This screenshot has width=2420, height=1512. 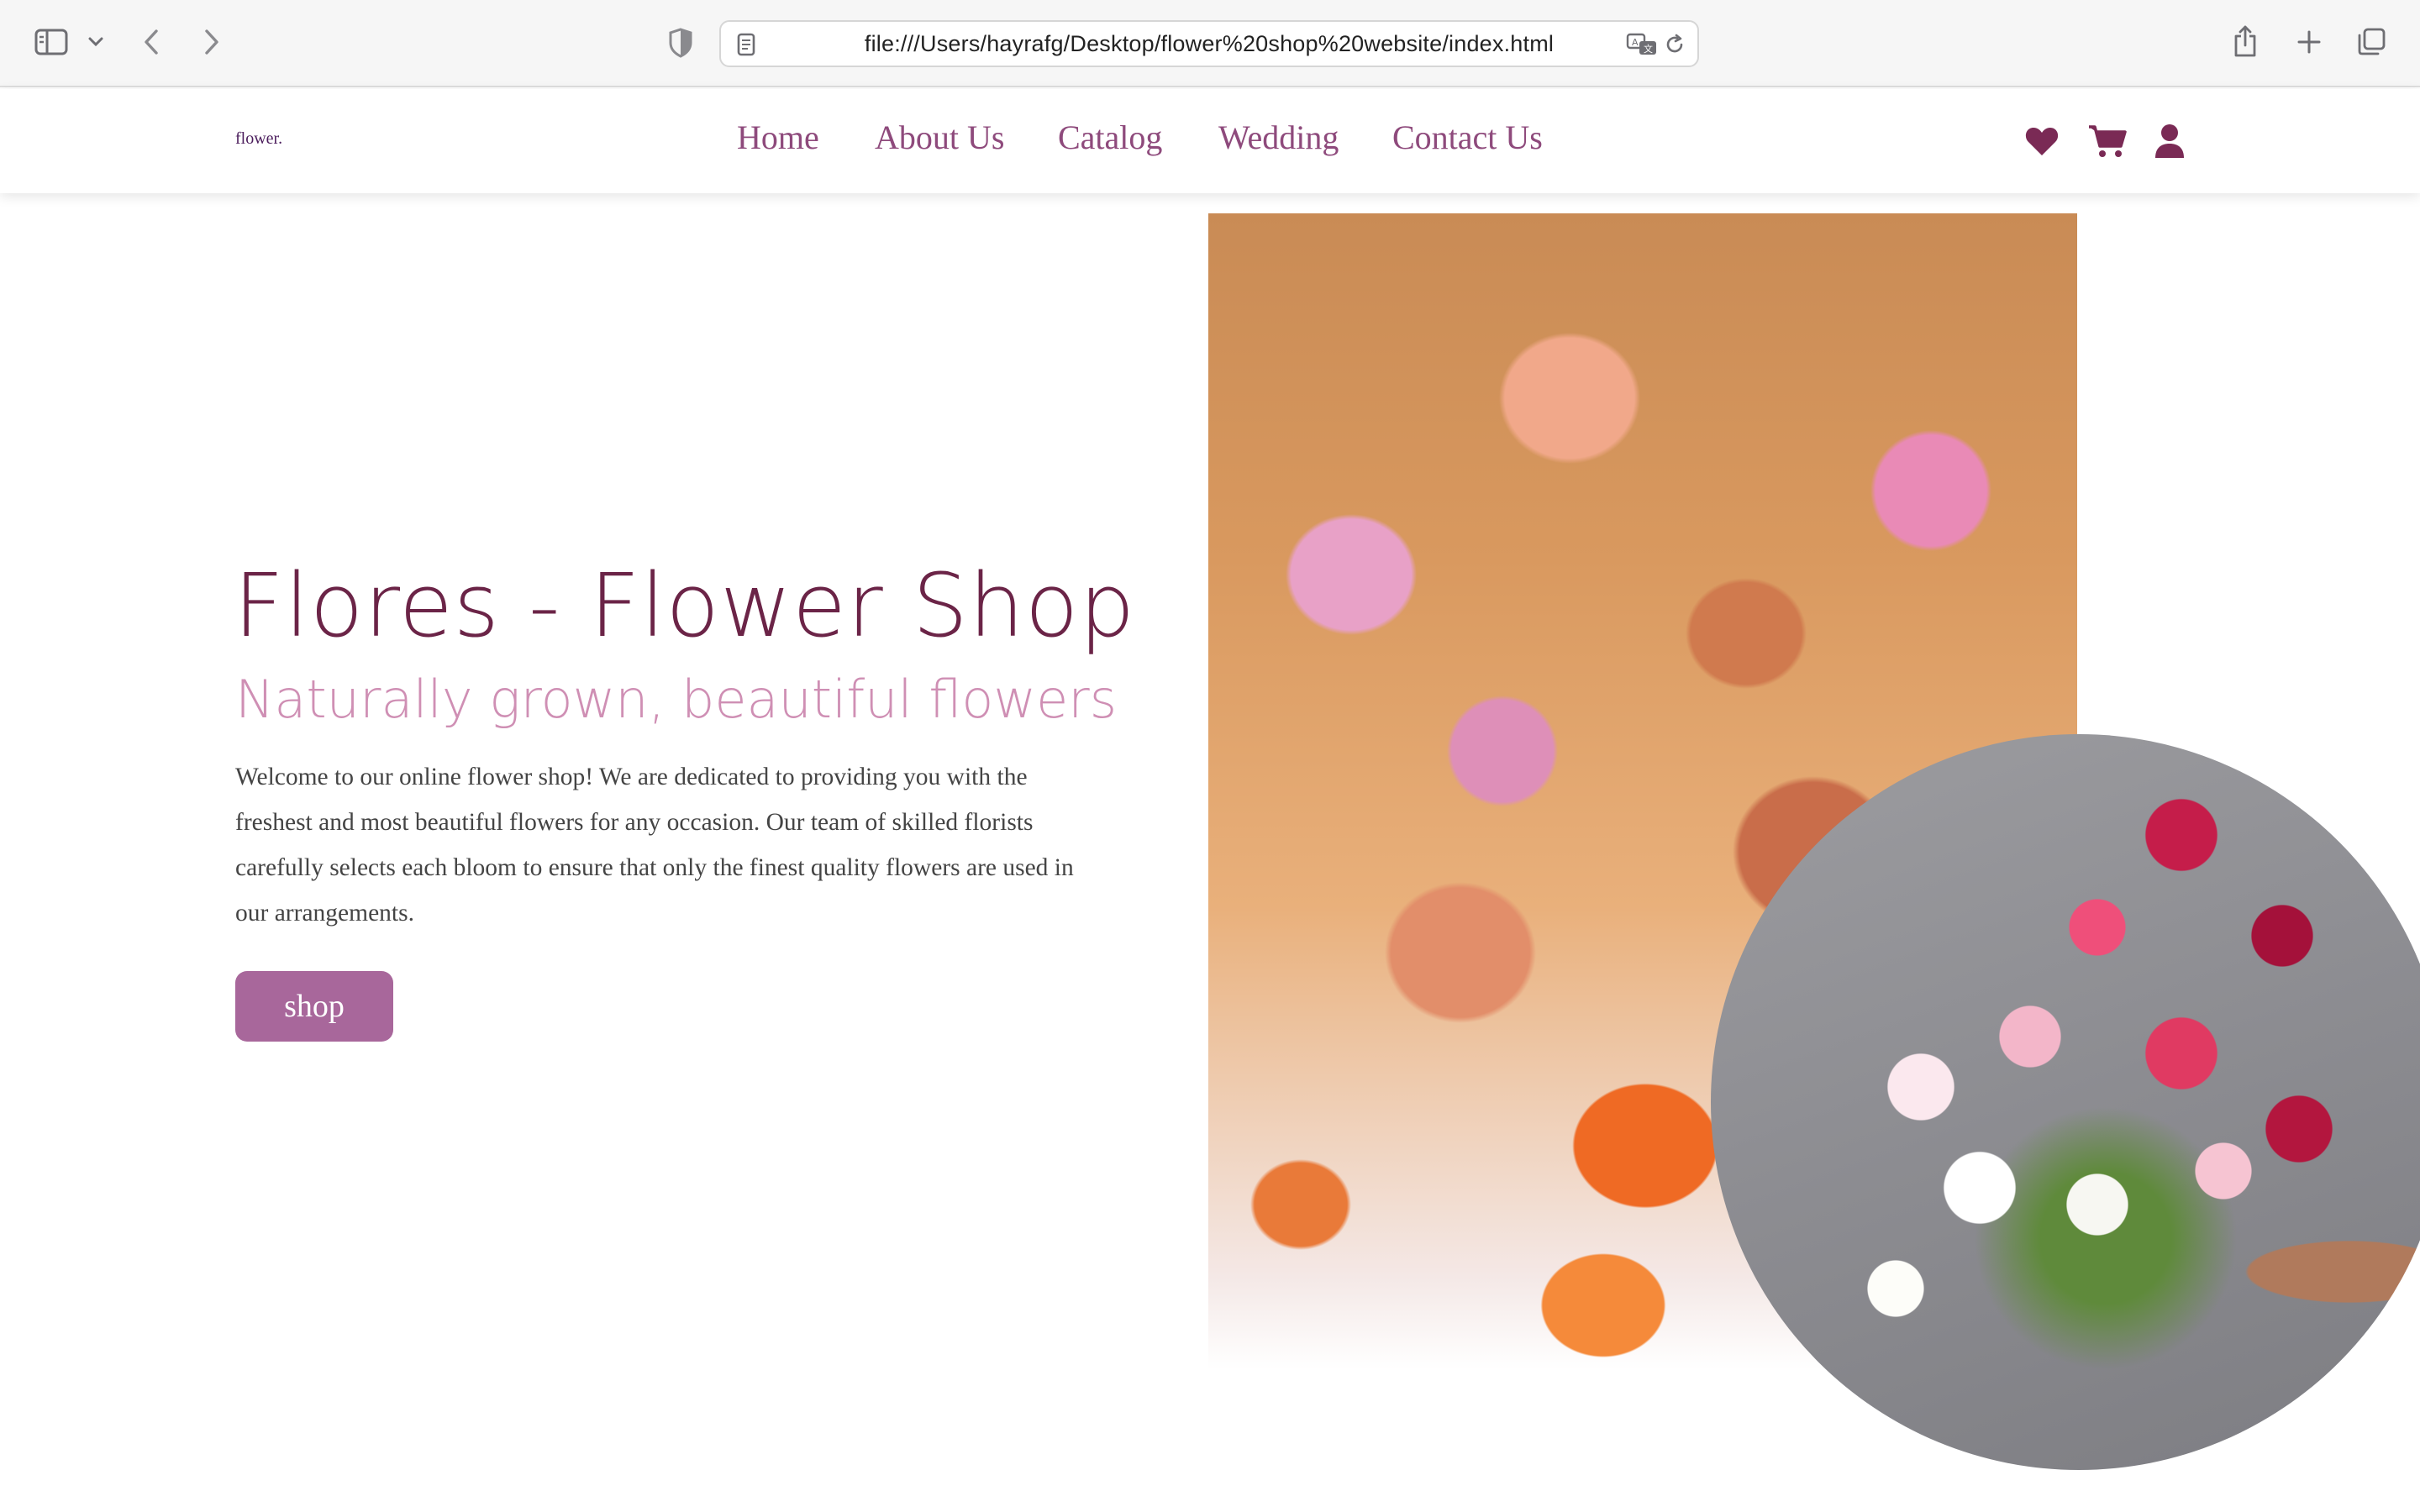 What do you see at coordinates (96, 42) in the screenshot?
I see `chevron-down-icon` at bounding box center [96, 42].